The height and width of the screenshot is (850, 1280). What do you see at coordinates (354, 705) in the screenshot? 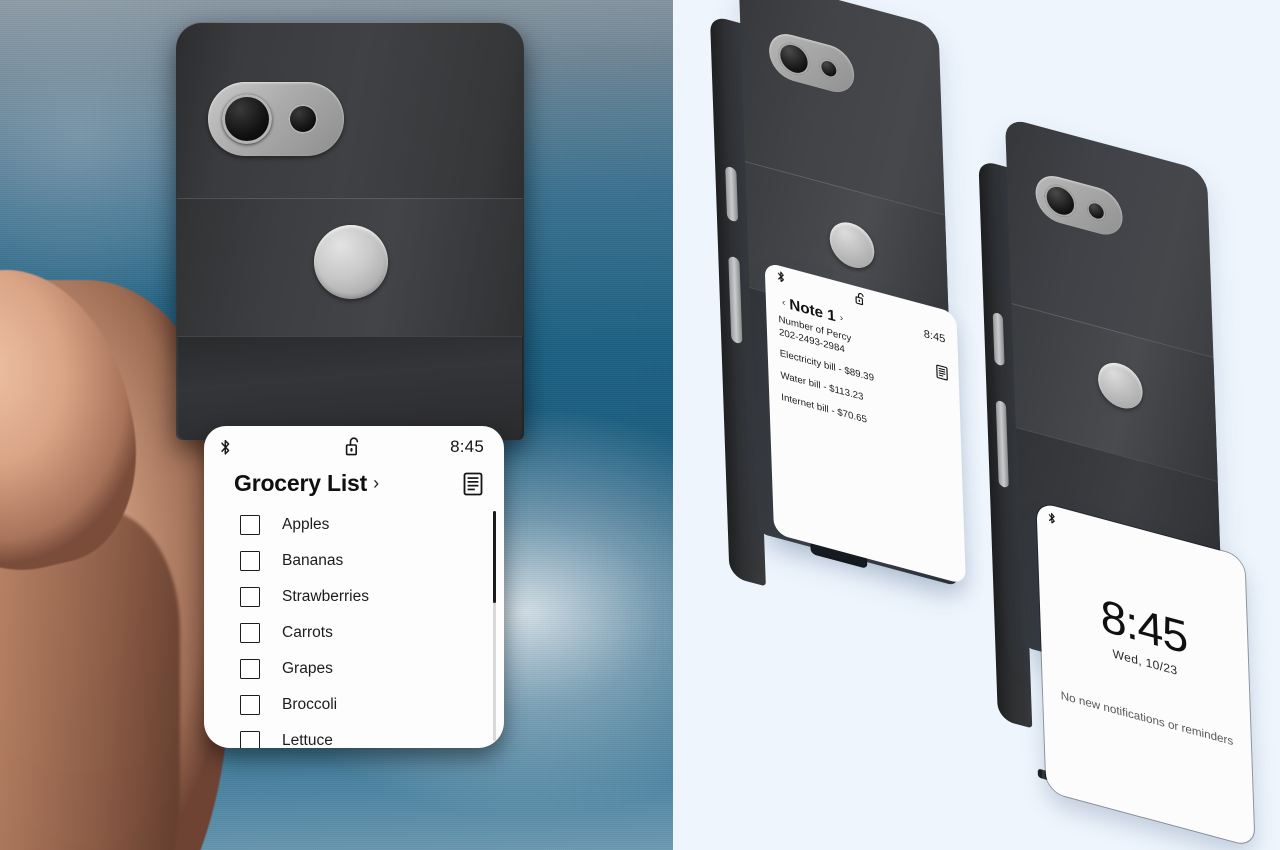
I see `list-item: Broccoli` at bounding box center [354, 705].